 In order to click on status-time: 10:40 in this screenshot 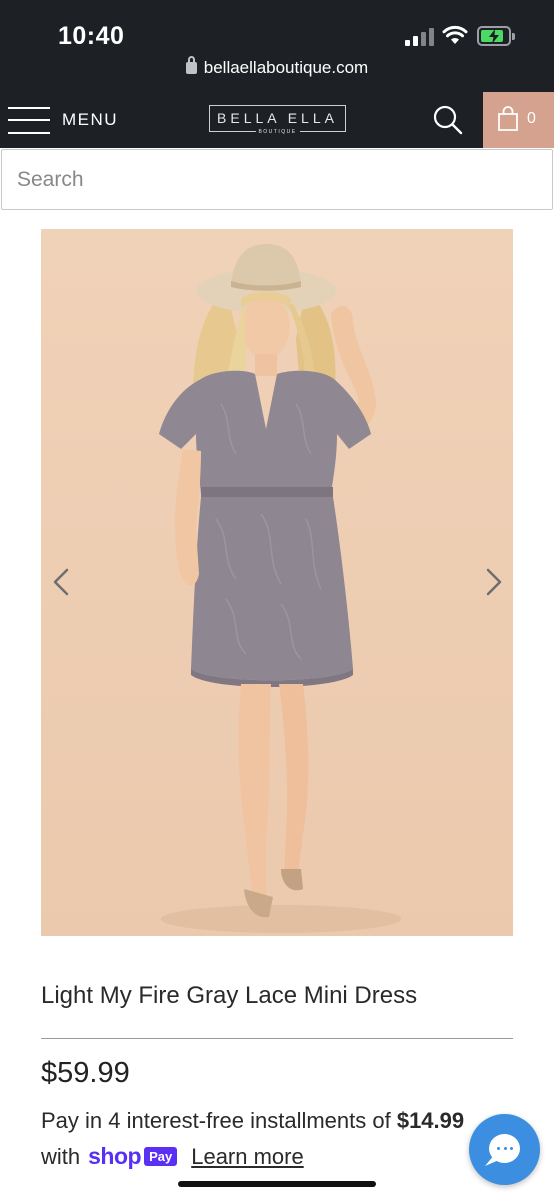, I will do `click(91, 36)`.